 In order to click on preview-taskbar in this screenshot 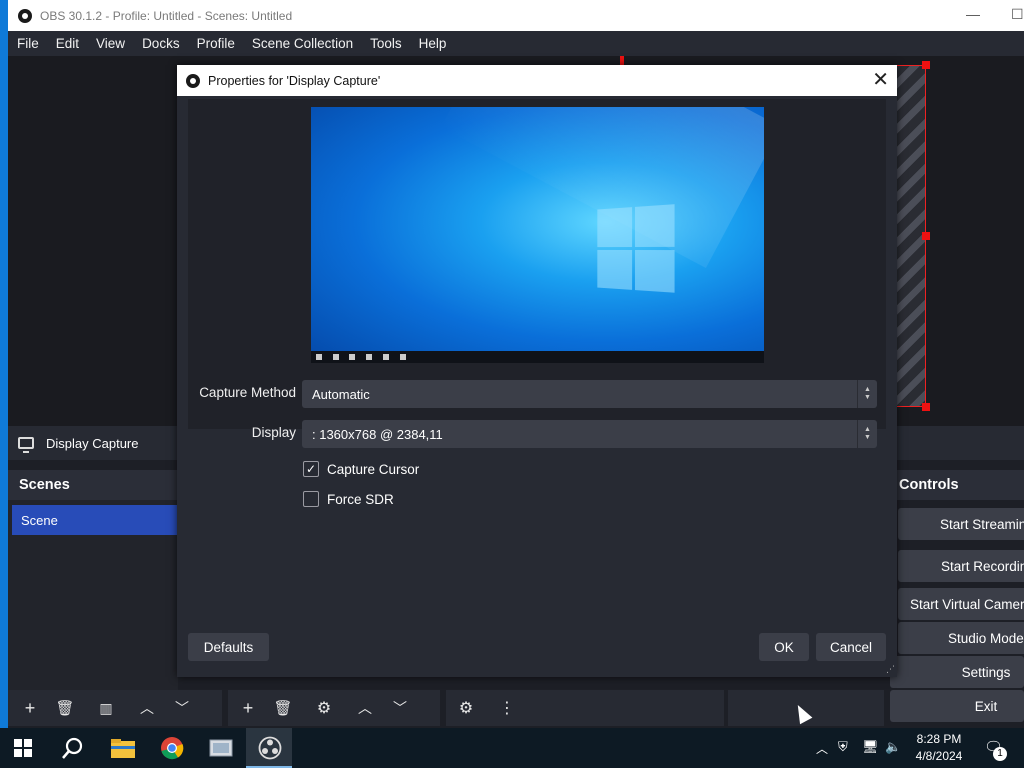, I will do `click(537, 357)`.